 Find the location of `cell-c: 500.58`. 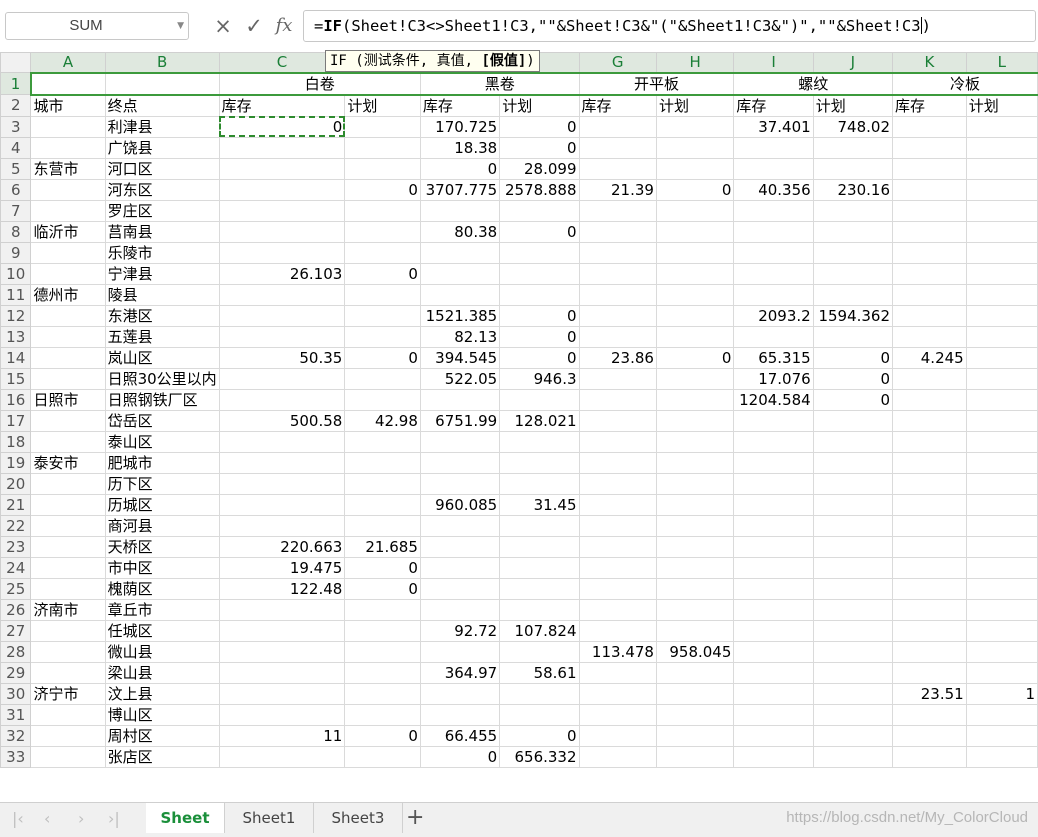

cell-c: 500.58 is located at coordinates (282, 420).